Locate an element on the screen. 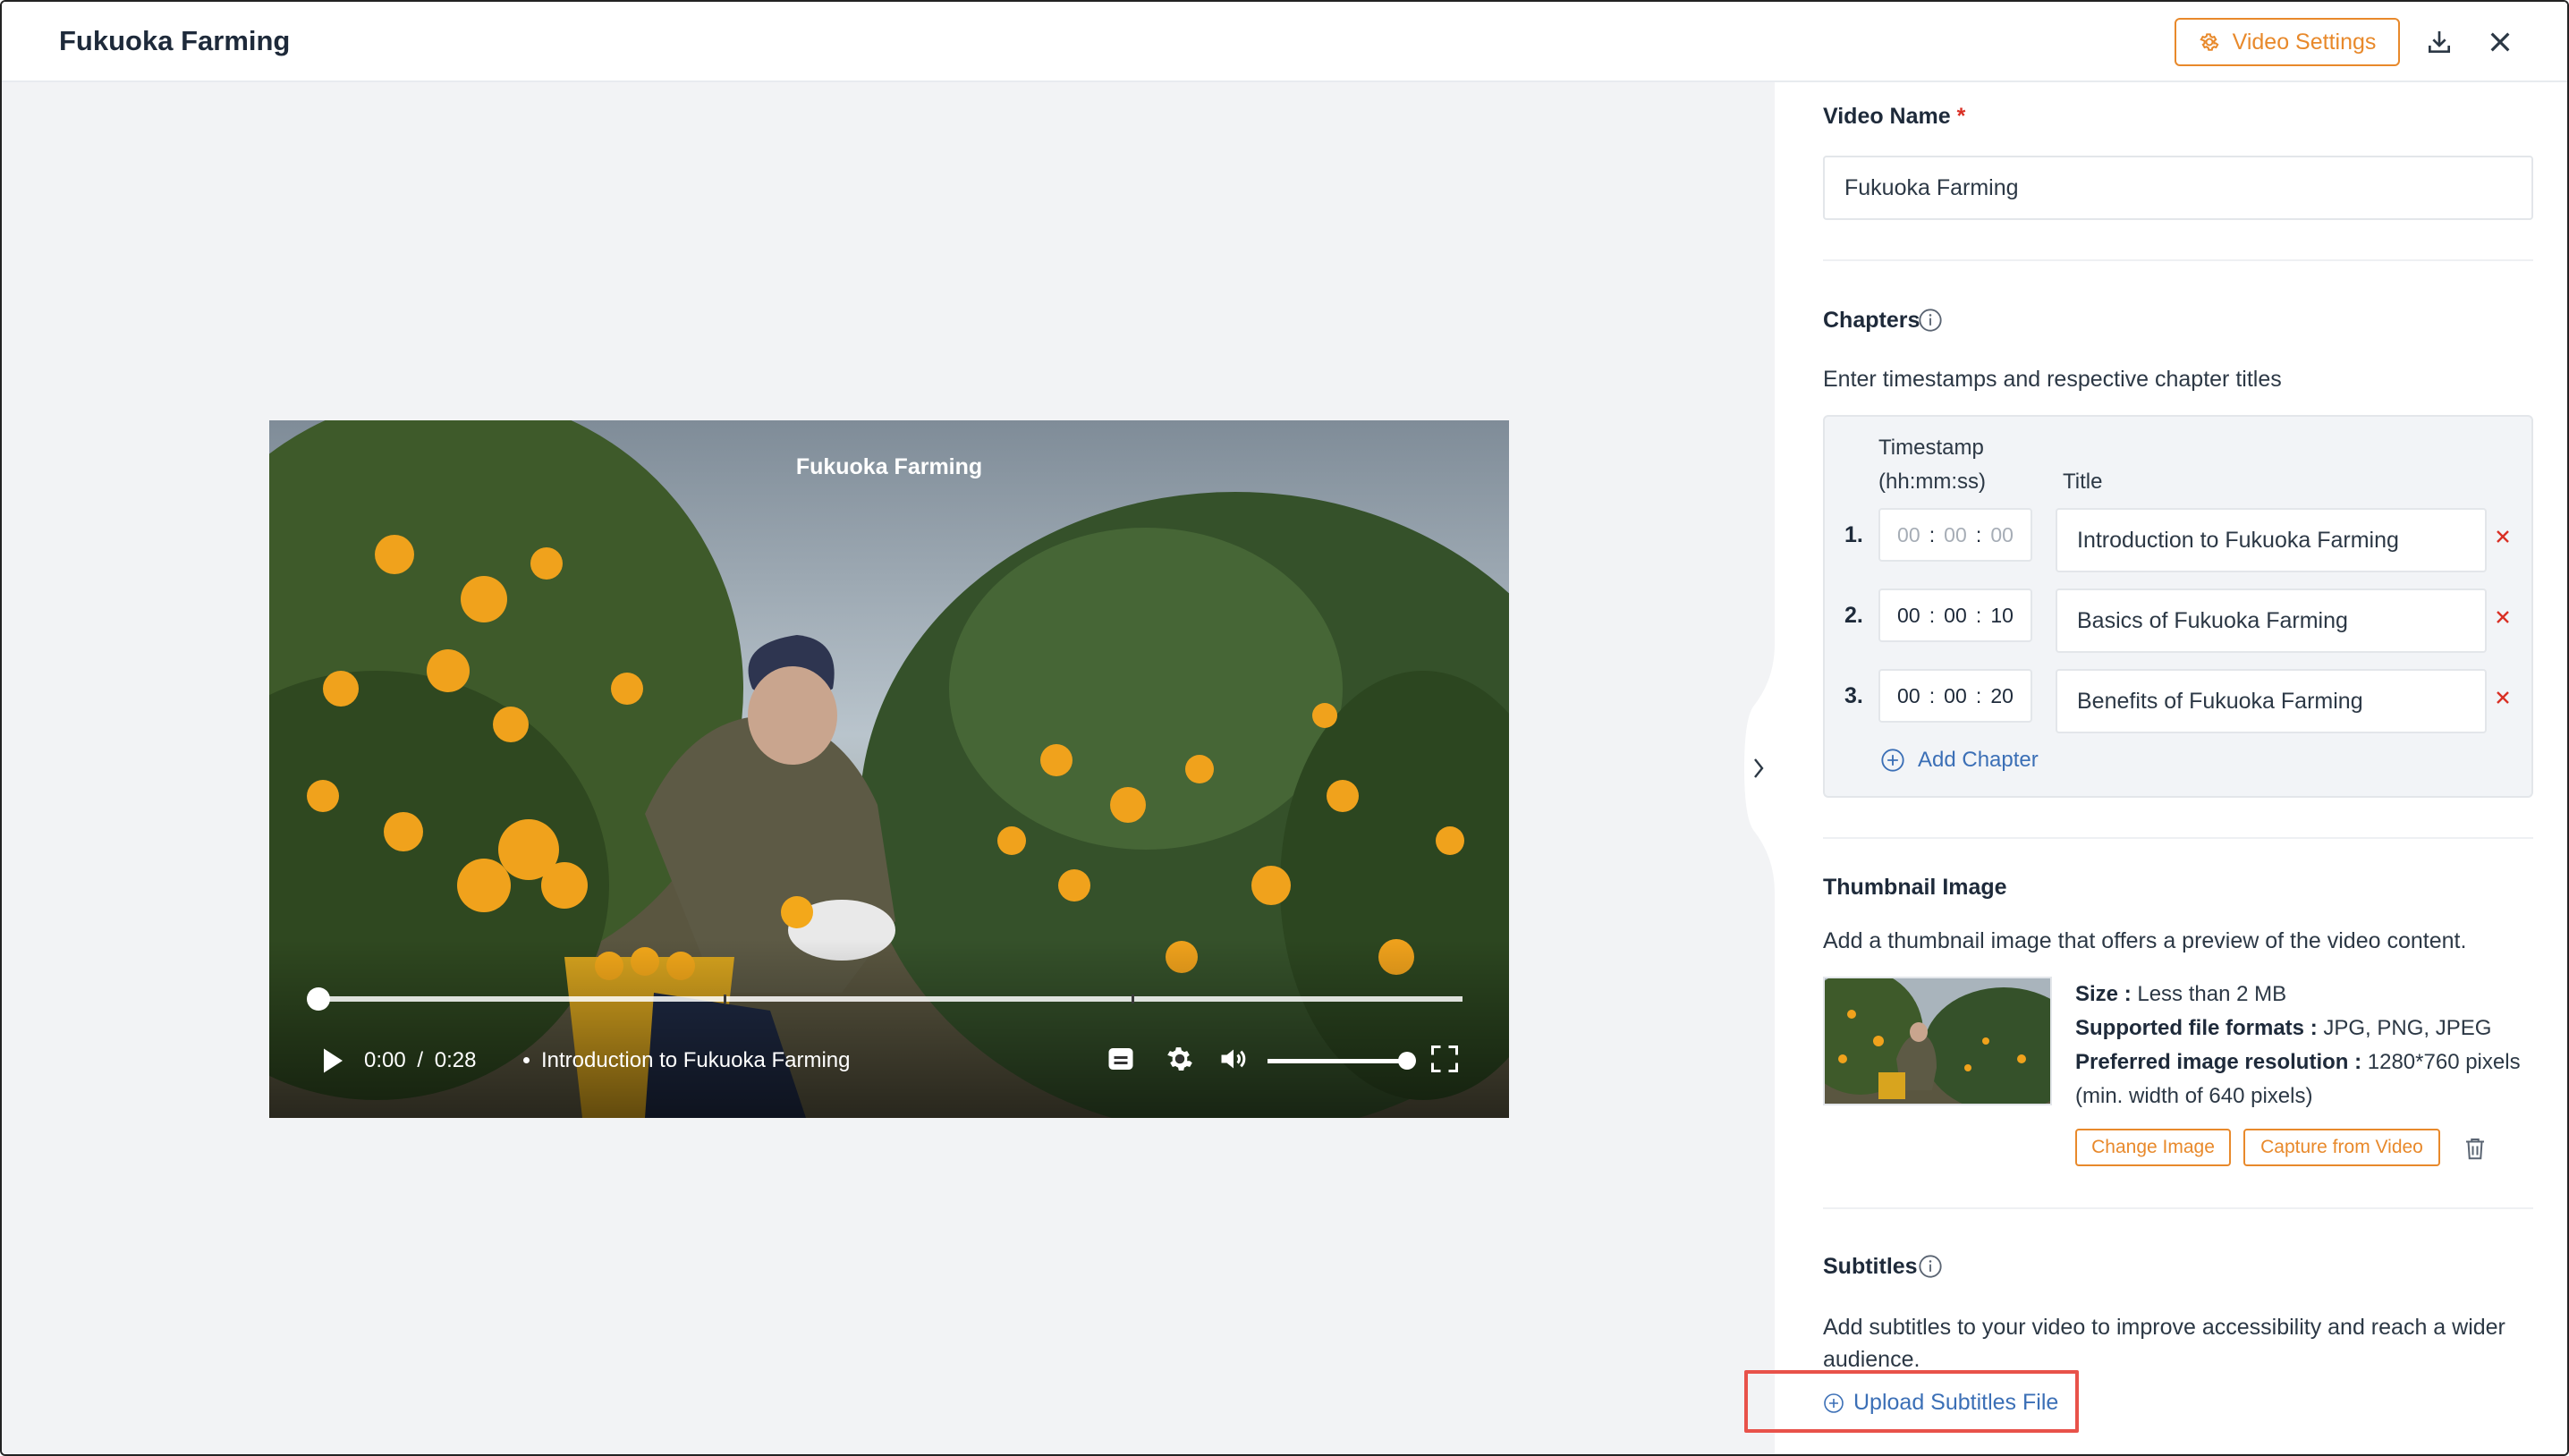  change-image-button: Change Image is located at coordinates (2153, 1147).